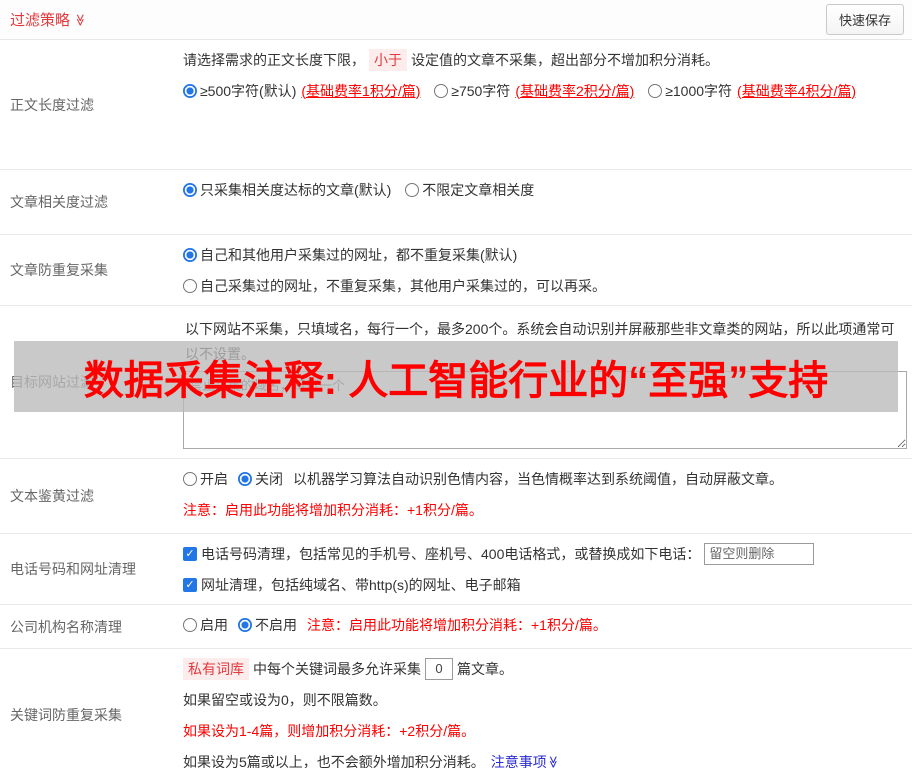 This screenshot has height=768, width=912. I want to click on radio-porn-on: 开启, so click(205, 479).